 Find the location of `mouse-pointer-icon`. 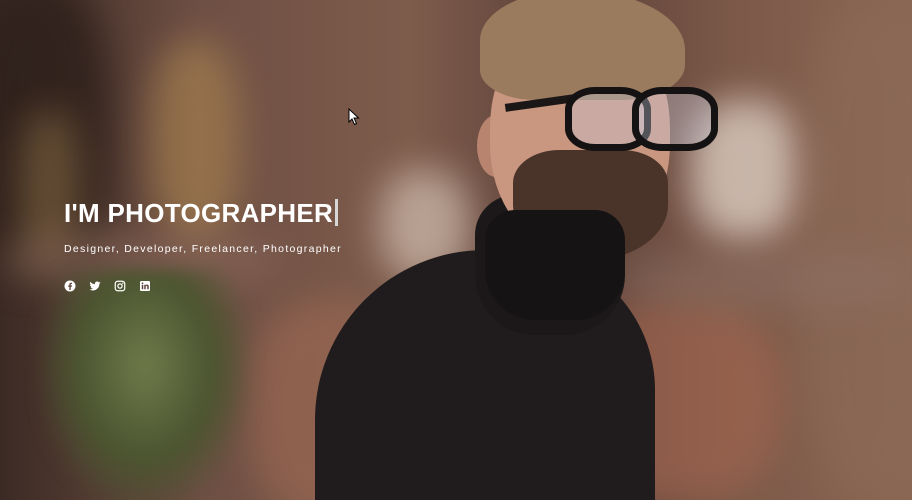

mouse-pointer-icon is located at coordinates (354, 117).